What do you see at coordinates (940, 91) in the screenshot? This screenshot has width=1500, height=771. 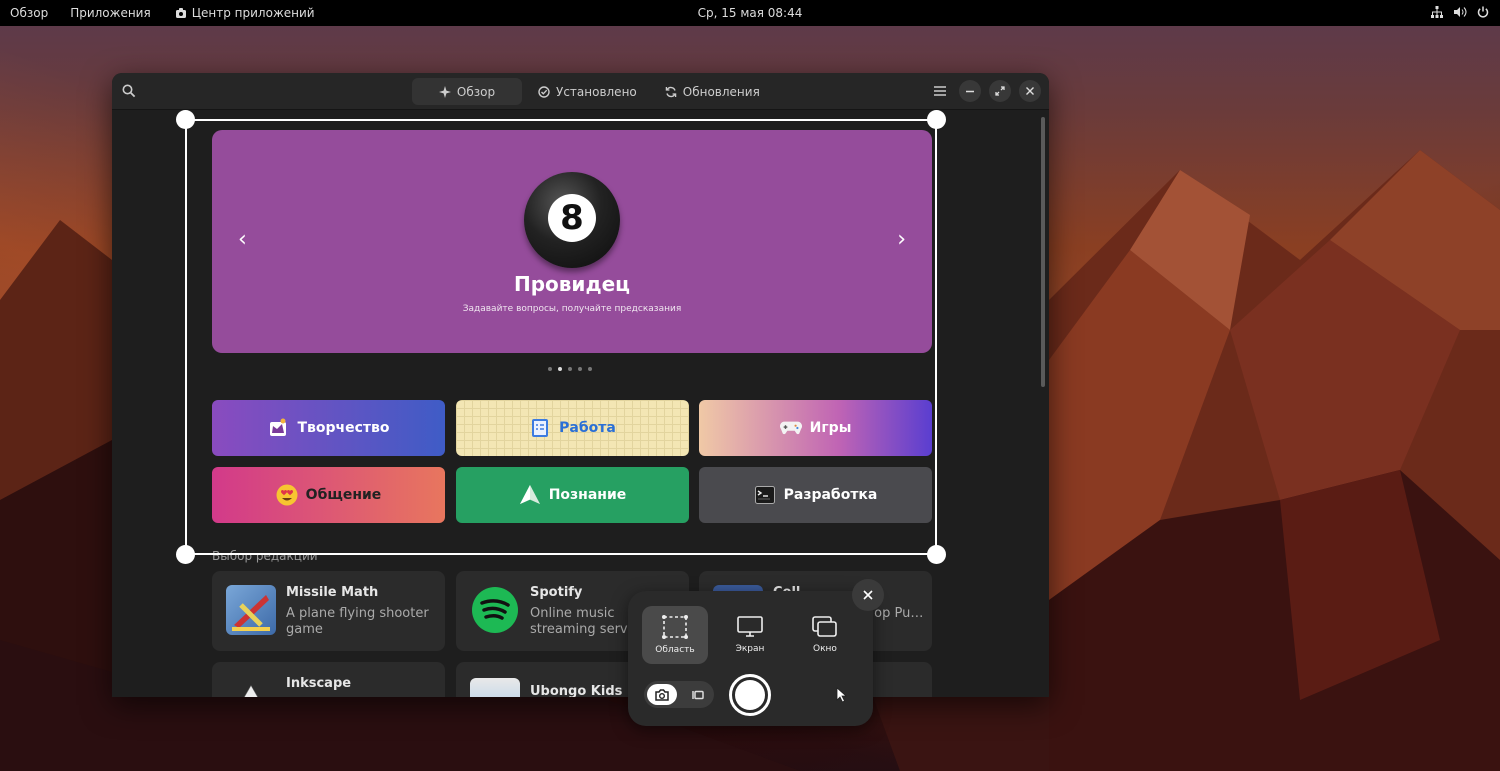 I see `hamburger-menu-icon` at bounding box center [940, 91].